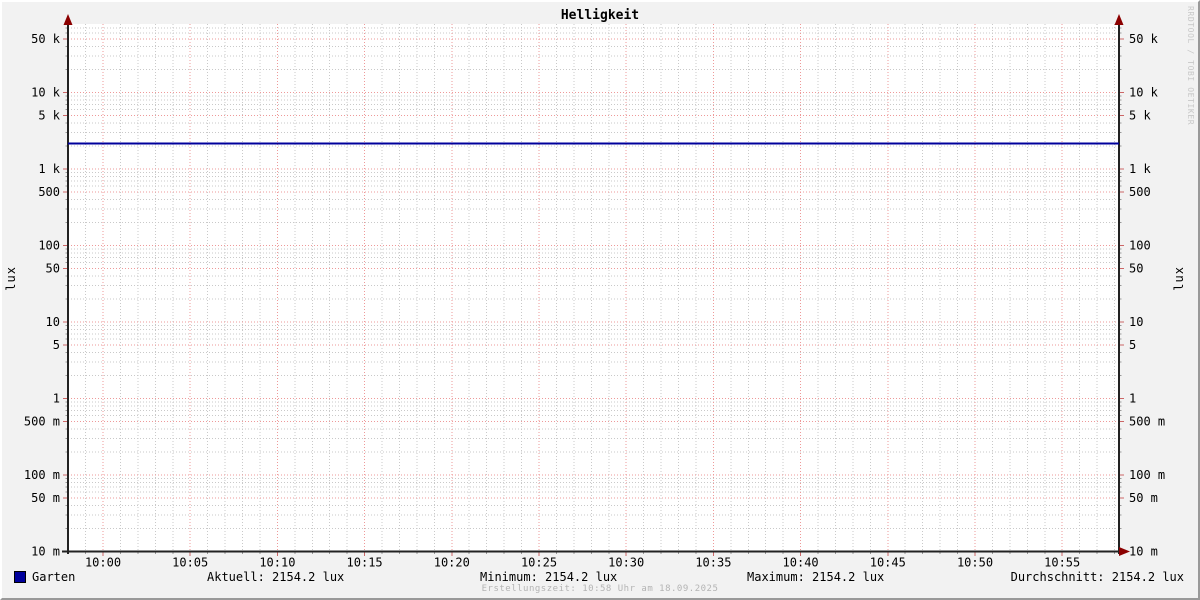  Describe the element at coordinates (276, 577) in the screenshot. I see `stat-aktuell: Aktuell: 2154.2 lux` at that location.